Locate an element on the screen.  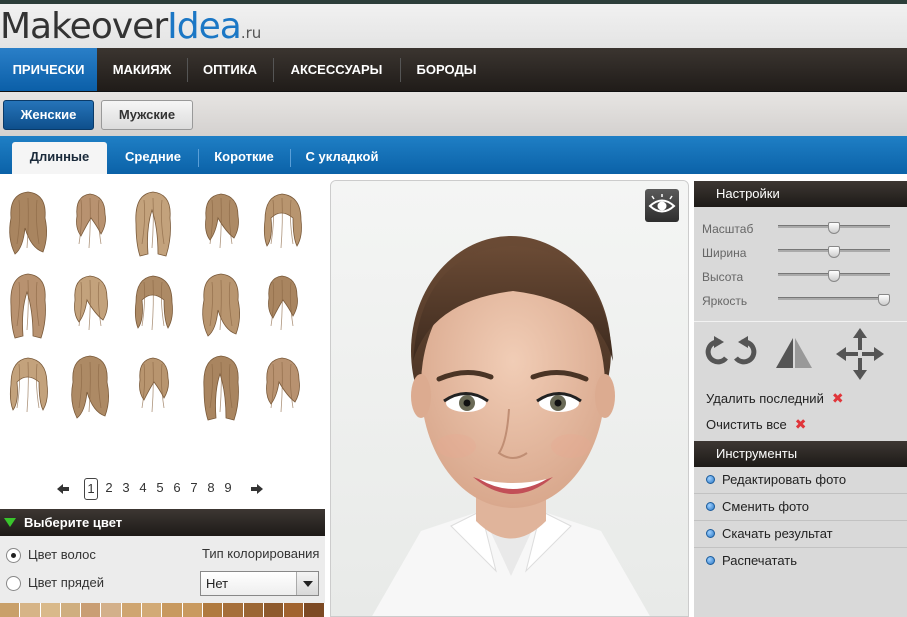
edit-photo-button: Редактировать фото is located at coordinates (800, 481).